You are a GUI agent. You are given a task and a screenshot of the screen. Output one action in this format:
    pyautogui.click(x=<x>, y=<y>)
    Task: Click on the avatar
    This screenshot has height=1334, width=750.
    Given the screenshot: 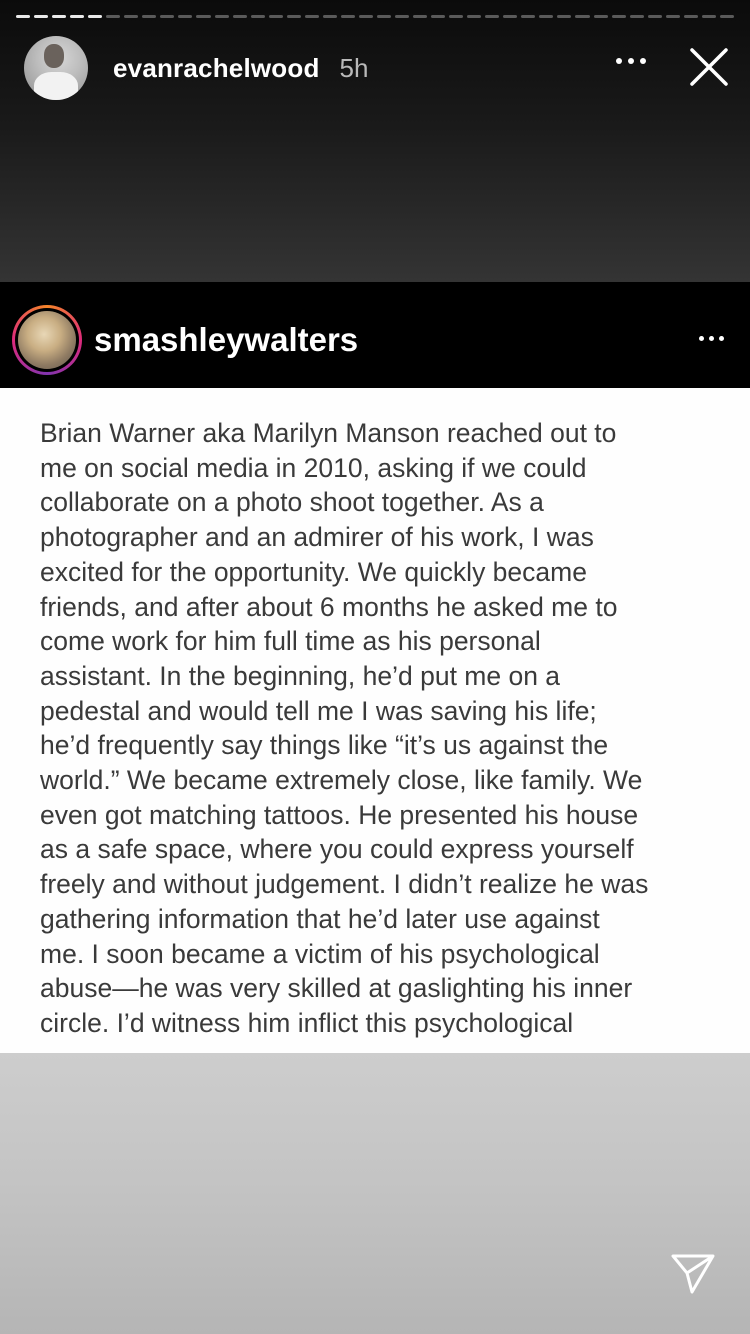 What is the action you would take?
    pyautogui.click(x=56, y=68)
    